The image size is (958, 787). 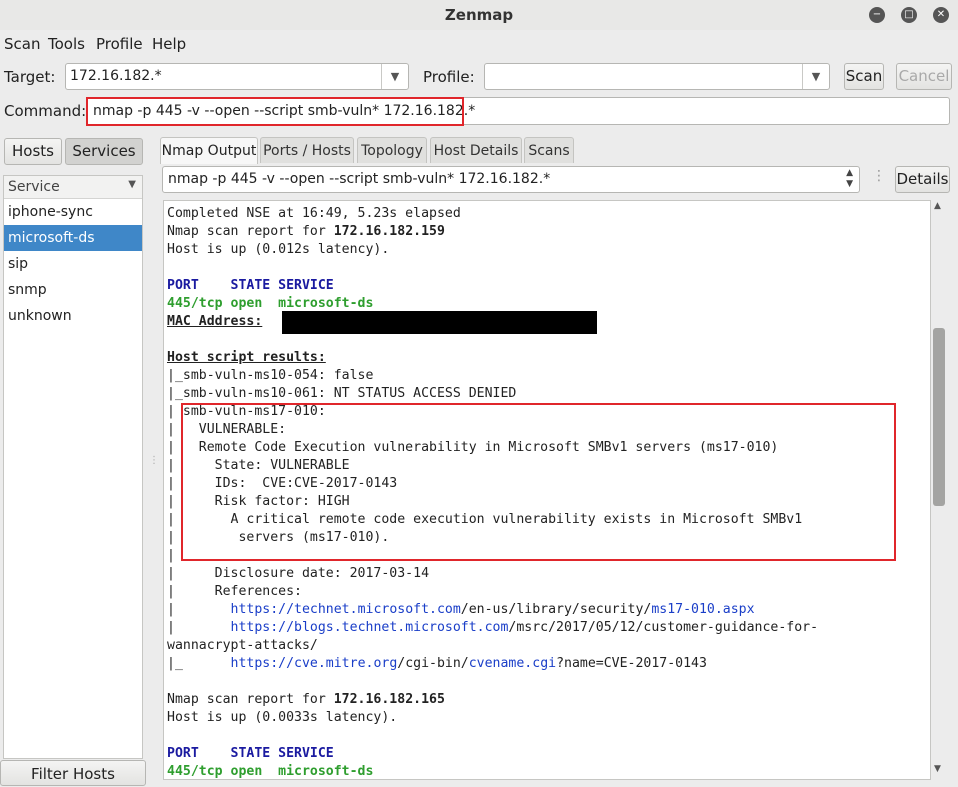 I want to click on spin-arrows-icon: ▲ ▼, so click(x=849, y=179).